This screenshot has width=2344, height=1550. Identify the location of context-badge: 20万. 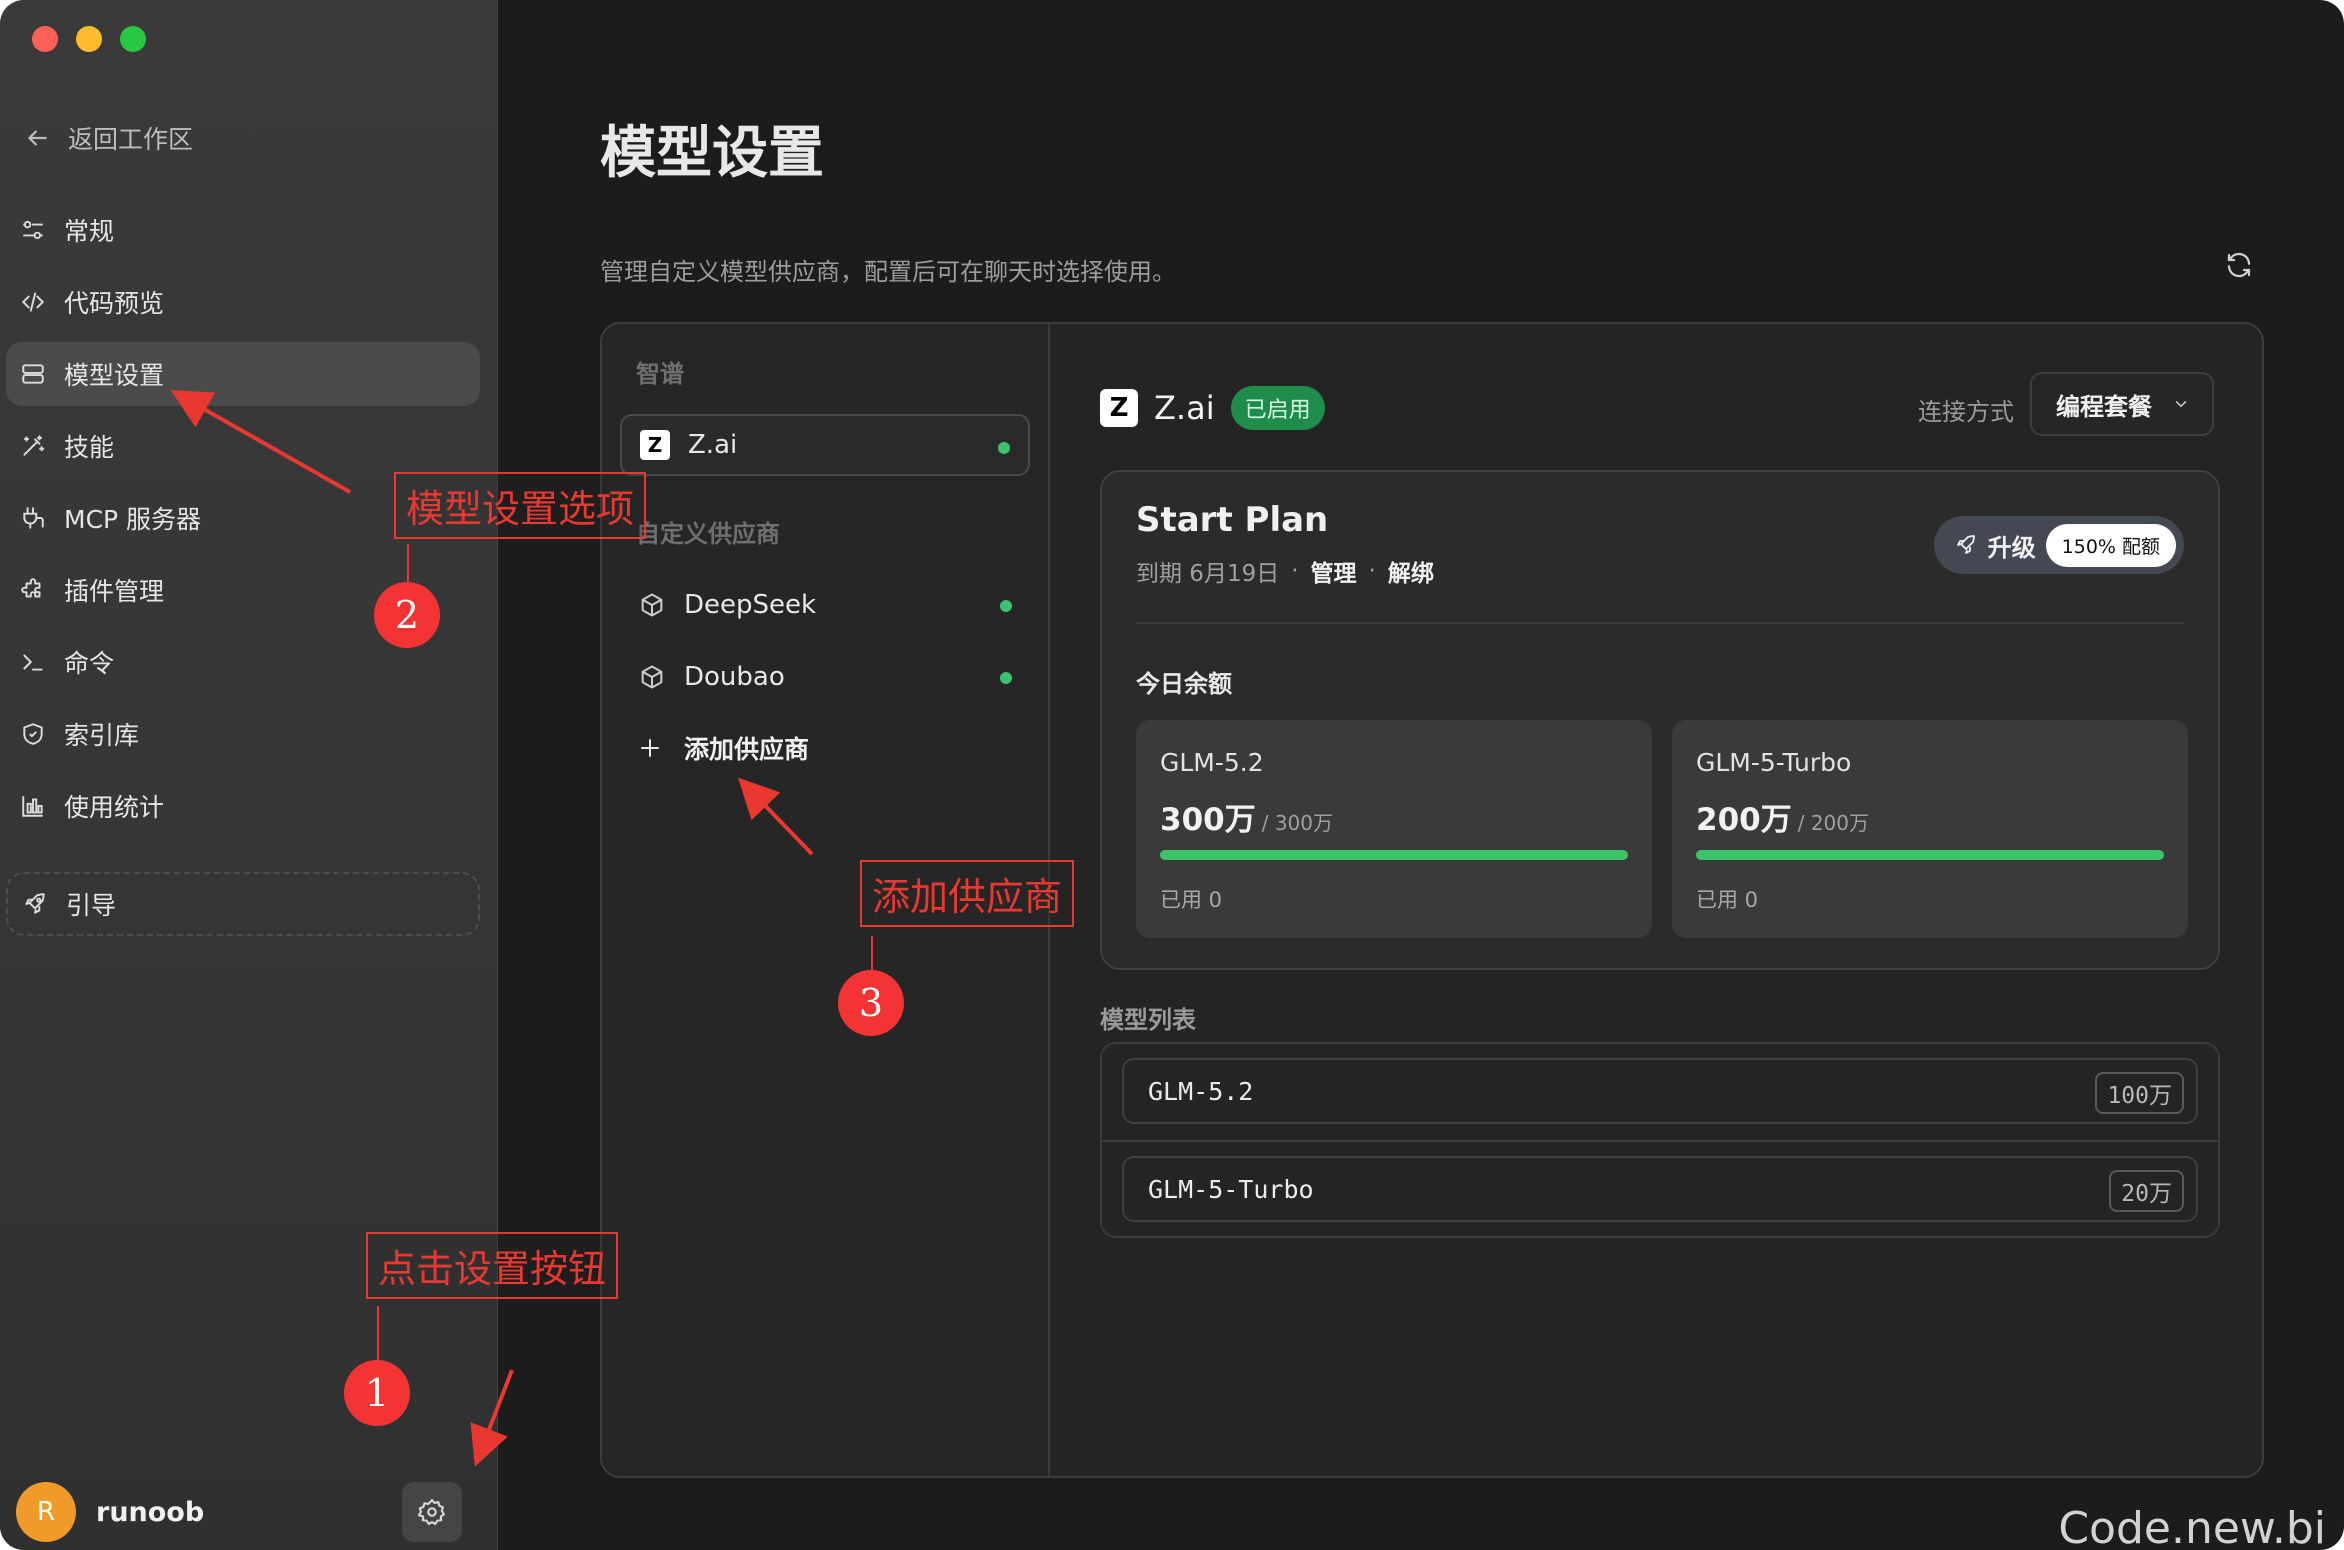
(2146, 1191).